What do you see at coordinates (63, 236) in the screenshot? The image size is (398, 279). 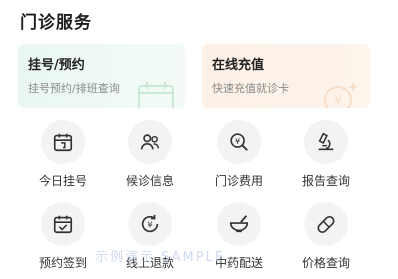 I see `service-appointment-checkin: 预约签到` at bounding box center [63, 236].